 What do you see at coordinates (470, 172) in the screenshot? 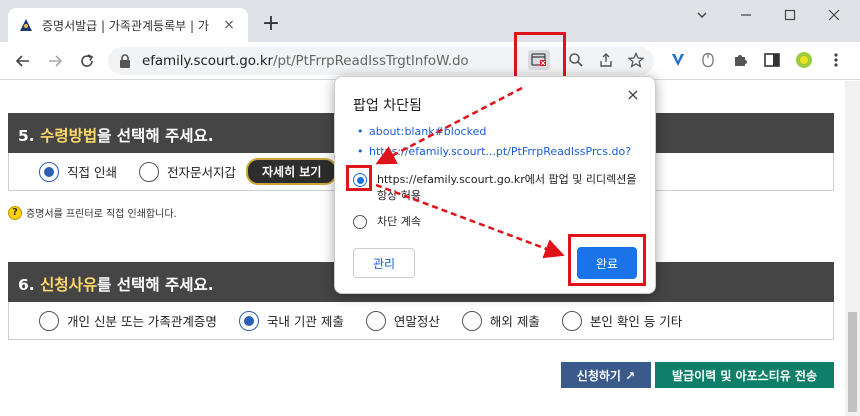
I see `annotation-arrows` at bounding box center [470, 172].